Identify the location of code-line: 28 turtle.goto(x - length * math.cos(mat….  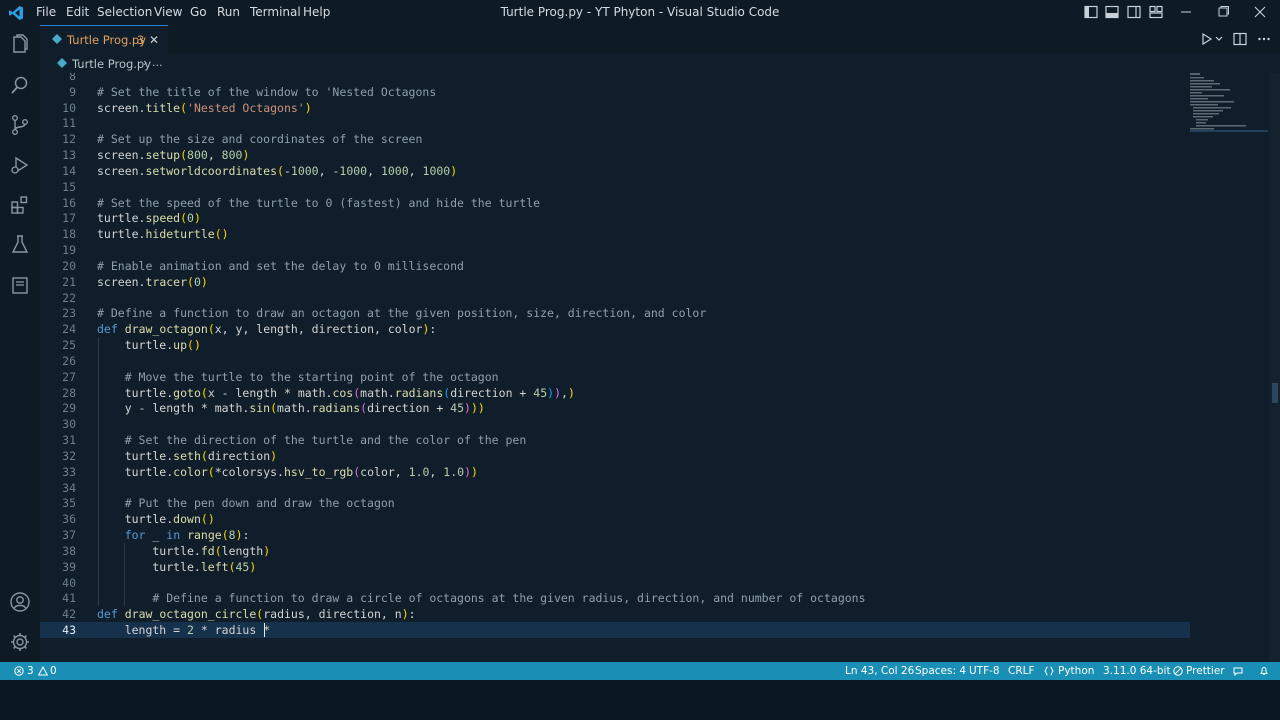
(615, 393).